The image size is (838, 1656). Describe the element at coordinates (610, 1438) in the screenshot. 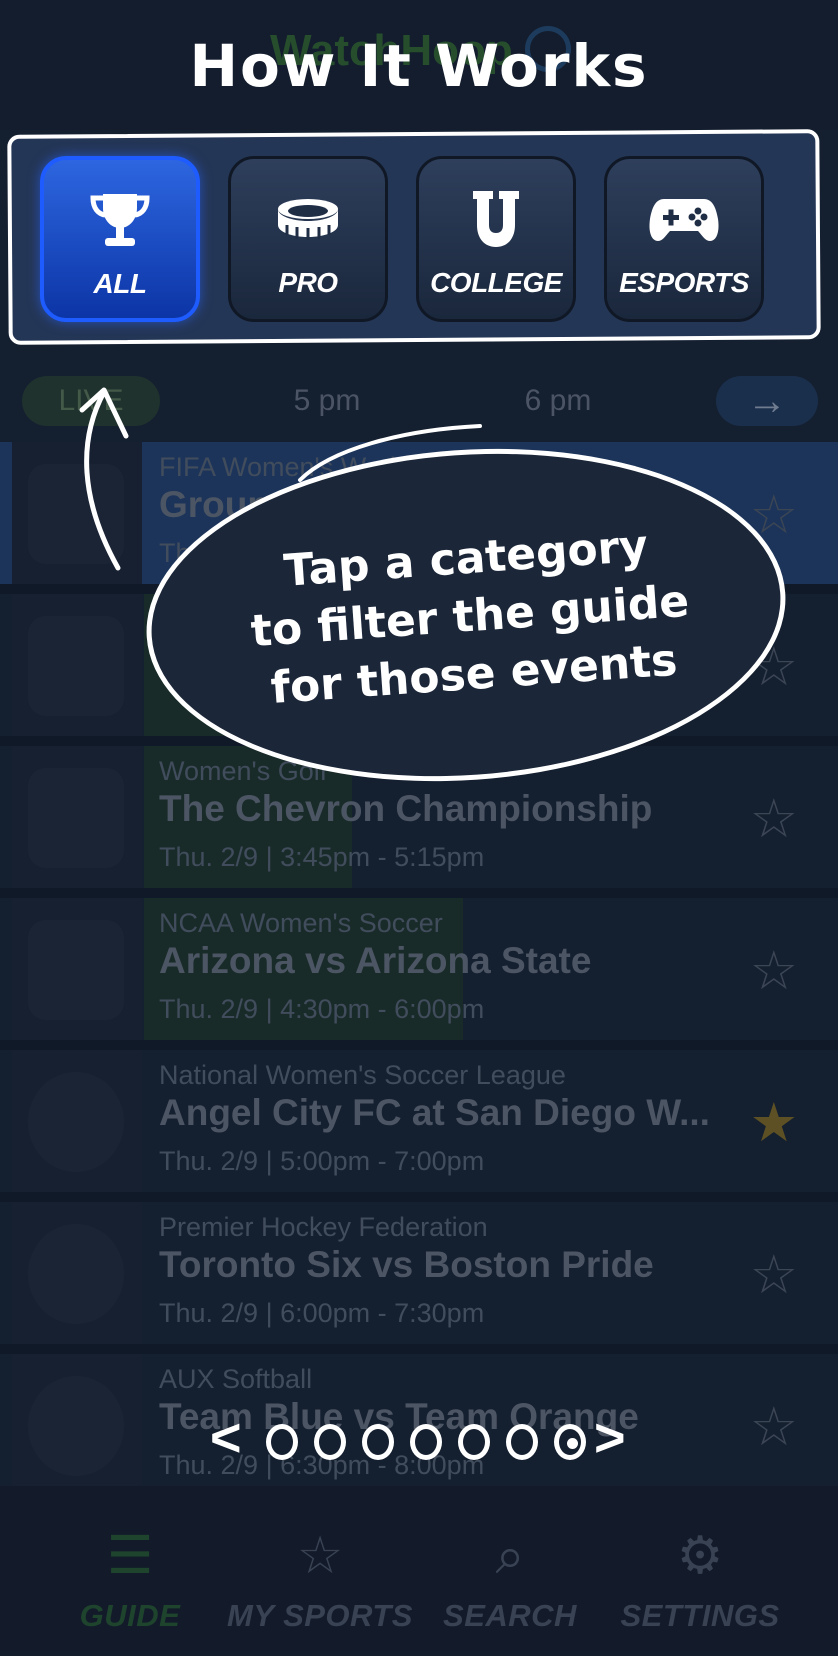

I see `next-page-button: >` at that location.